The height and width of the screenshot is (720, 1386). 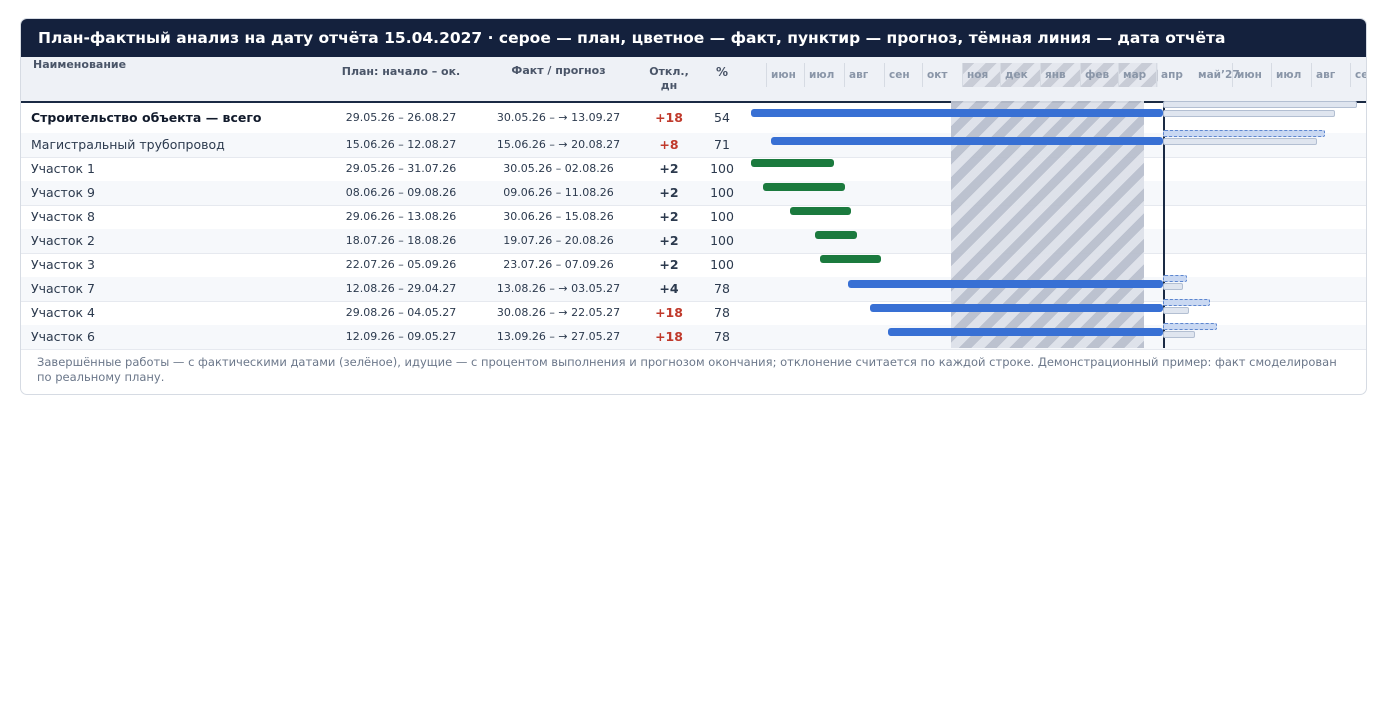 What do you see at coordinates (558, 312) in the screenshot?
I see `row-fact-dates: 30.08.26 – → 22.05.27` at bounding box center [558, 312].